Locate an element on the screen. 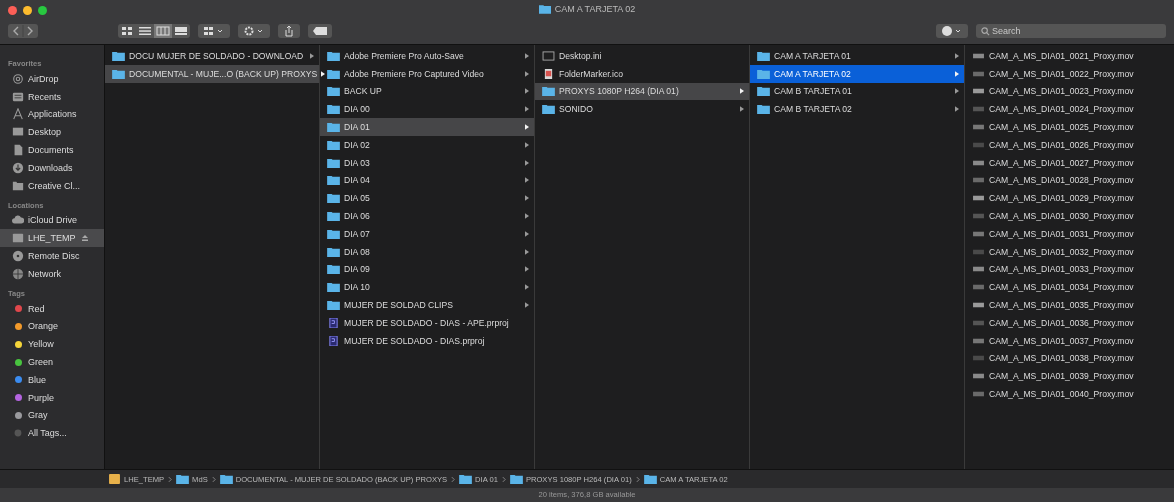 The width and height of the screenshot is (1174, 502). image-file-icon is located at coordinates (548, 73).